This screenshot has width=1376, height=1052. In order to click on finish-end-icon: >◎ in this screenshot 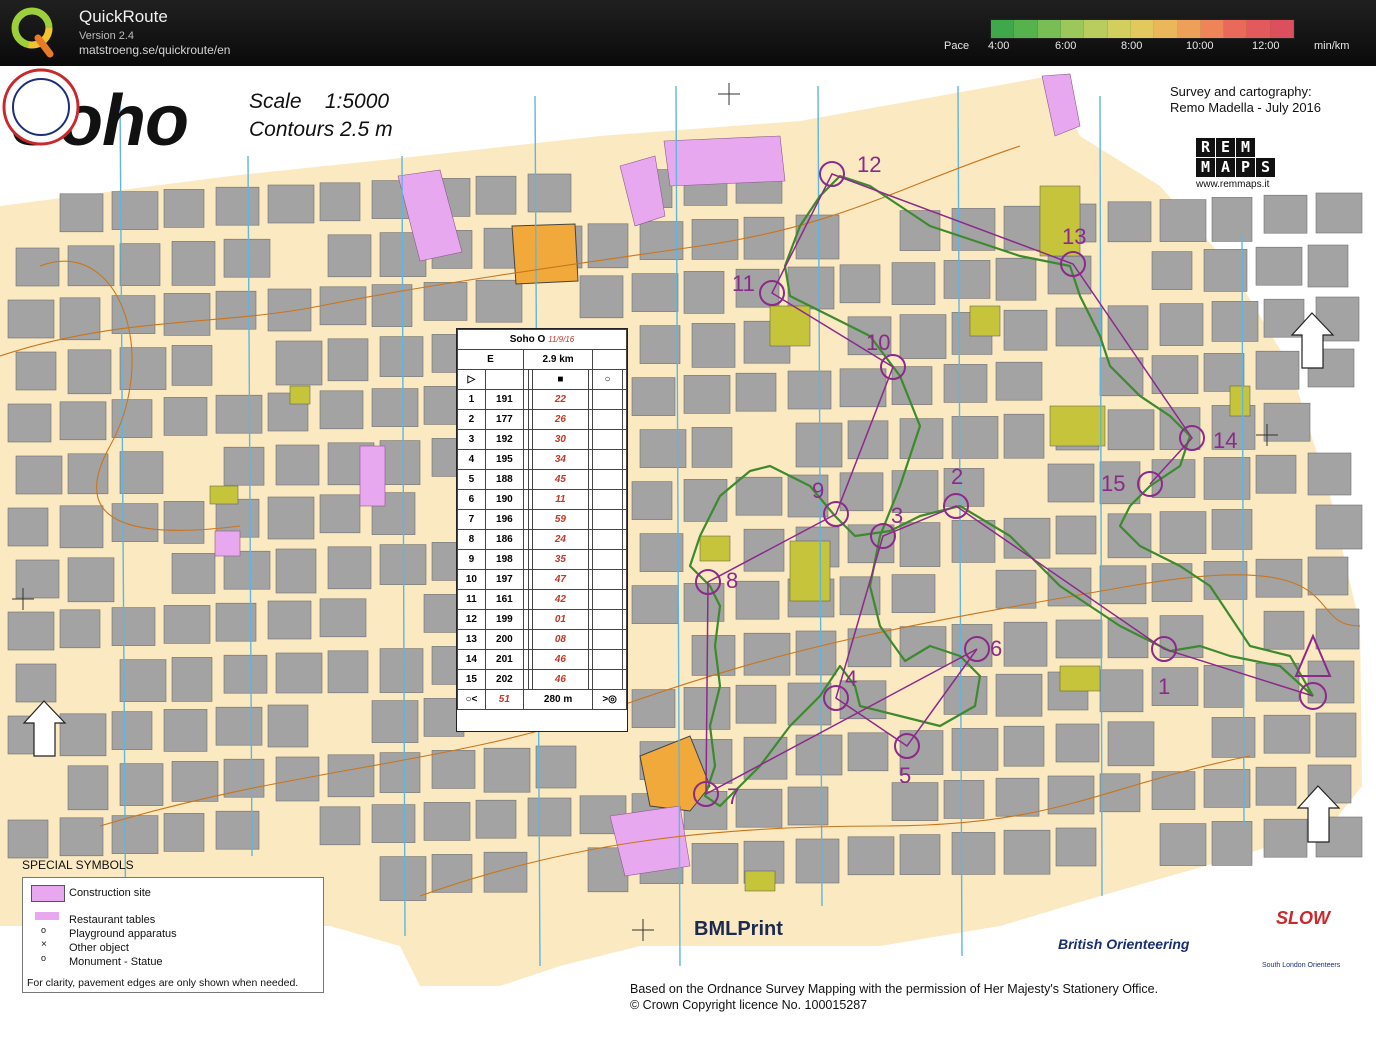, I will do `click(609, 699)`.